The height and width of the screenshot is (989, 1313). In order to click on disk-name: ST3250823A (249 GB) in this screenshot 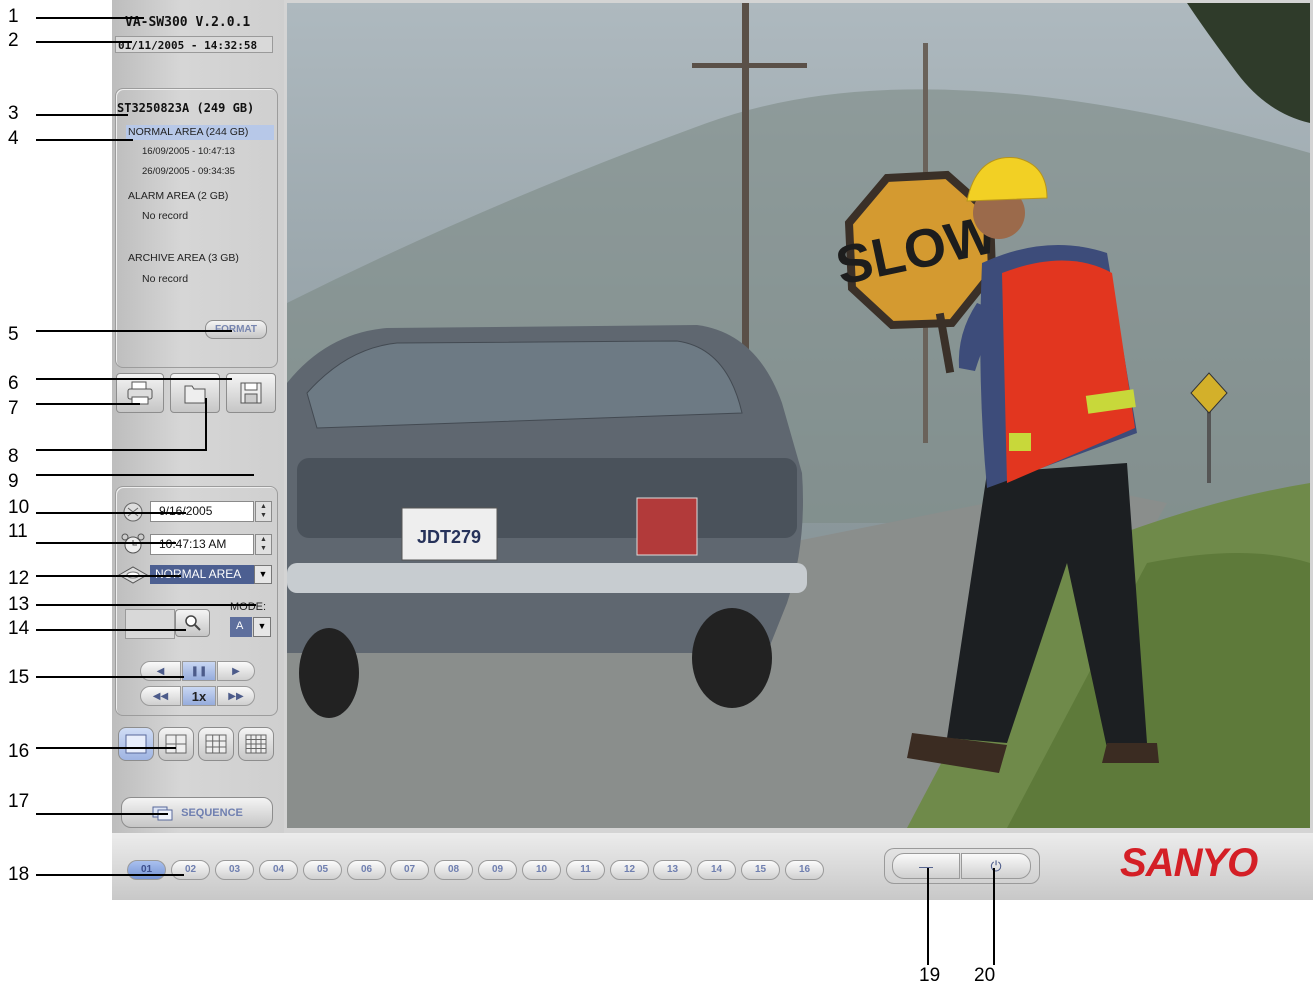, I will do `click(186, 108)`.